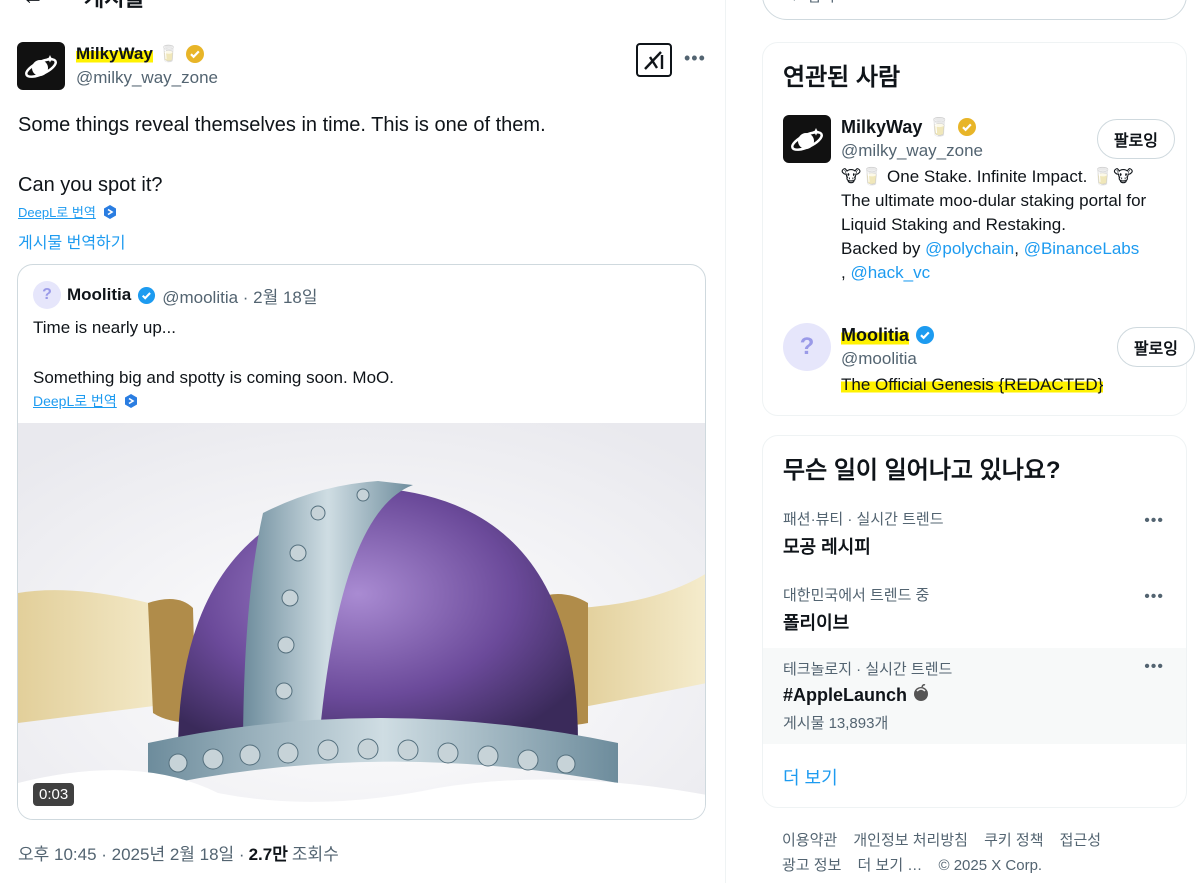 The width and height of the screenshot is (1200, 883). Describe the element at coordinates (972, 384) in the screenshot. I see `bio-line: The Official Genesis {REDACTED}` at that location.